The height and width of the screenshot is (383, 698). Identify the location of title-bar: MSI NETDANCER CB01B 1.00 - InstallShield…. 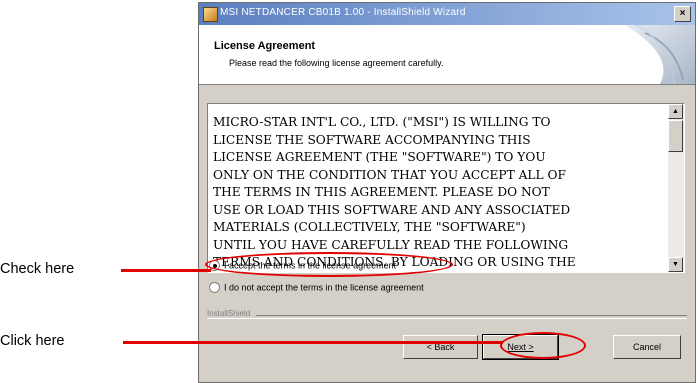
(447, 14).